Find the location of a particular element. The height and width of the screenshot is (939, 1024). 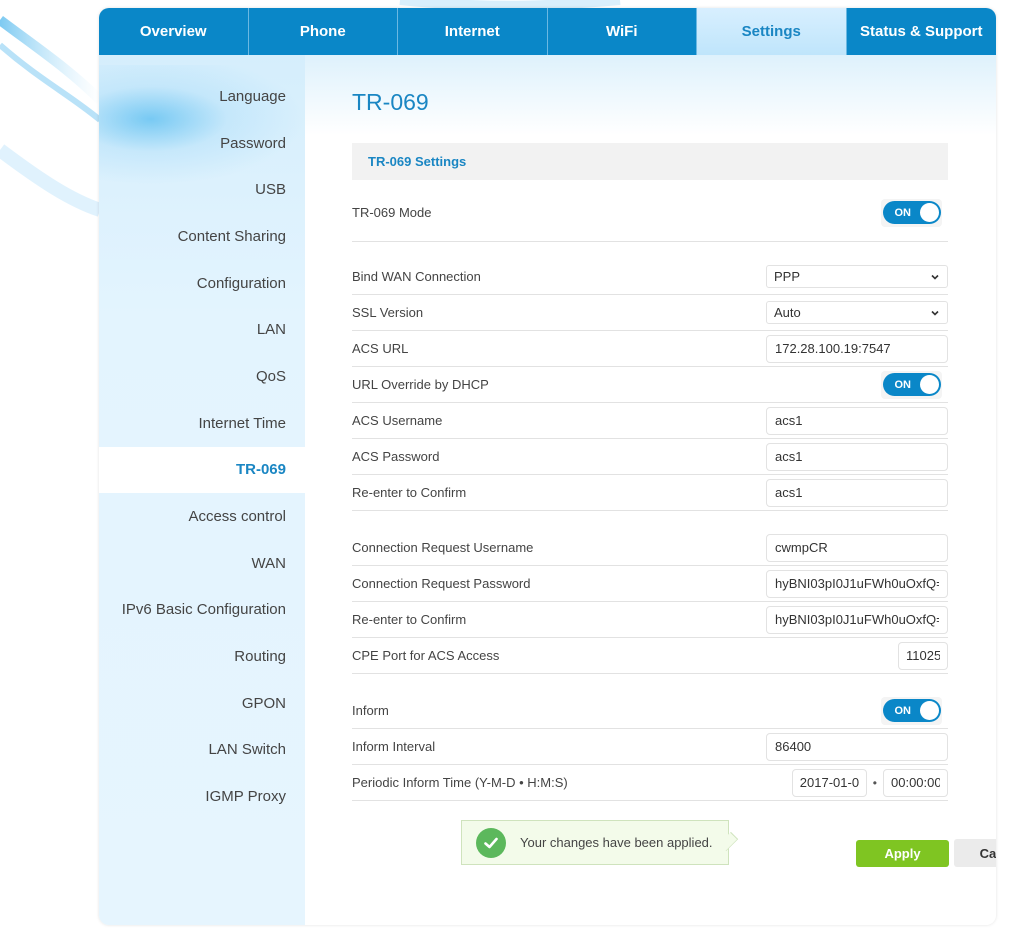

cr-username-input is located at coordinates (857, 547).